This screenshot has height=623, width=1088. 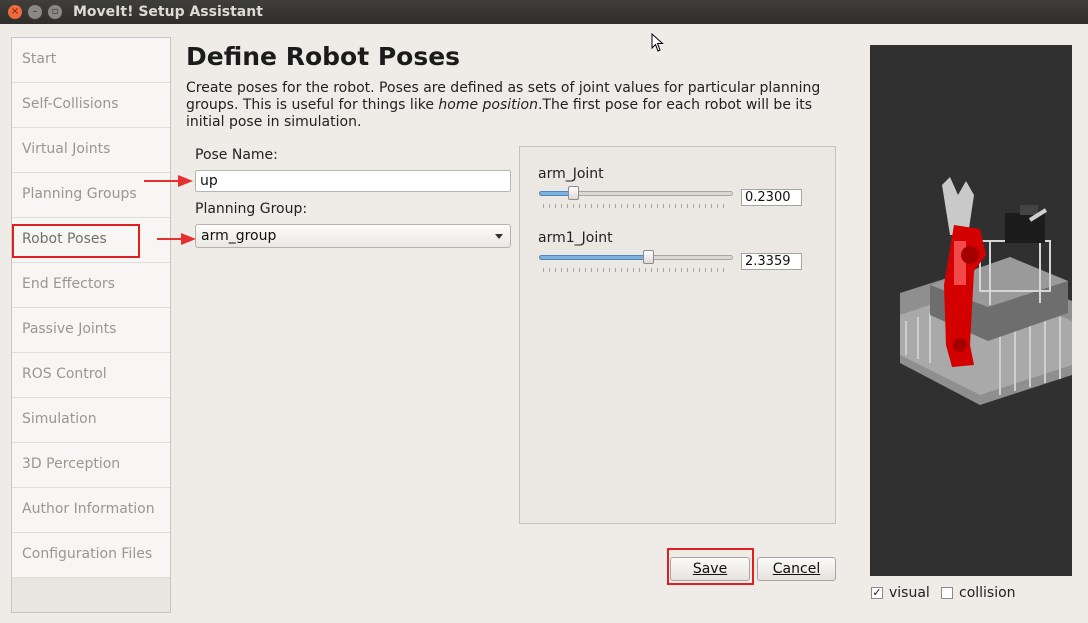 I want to click on sidebar-item-simulation: Simulation, so click(x=91, y=420).